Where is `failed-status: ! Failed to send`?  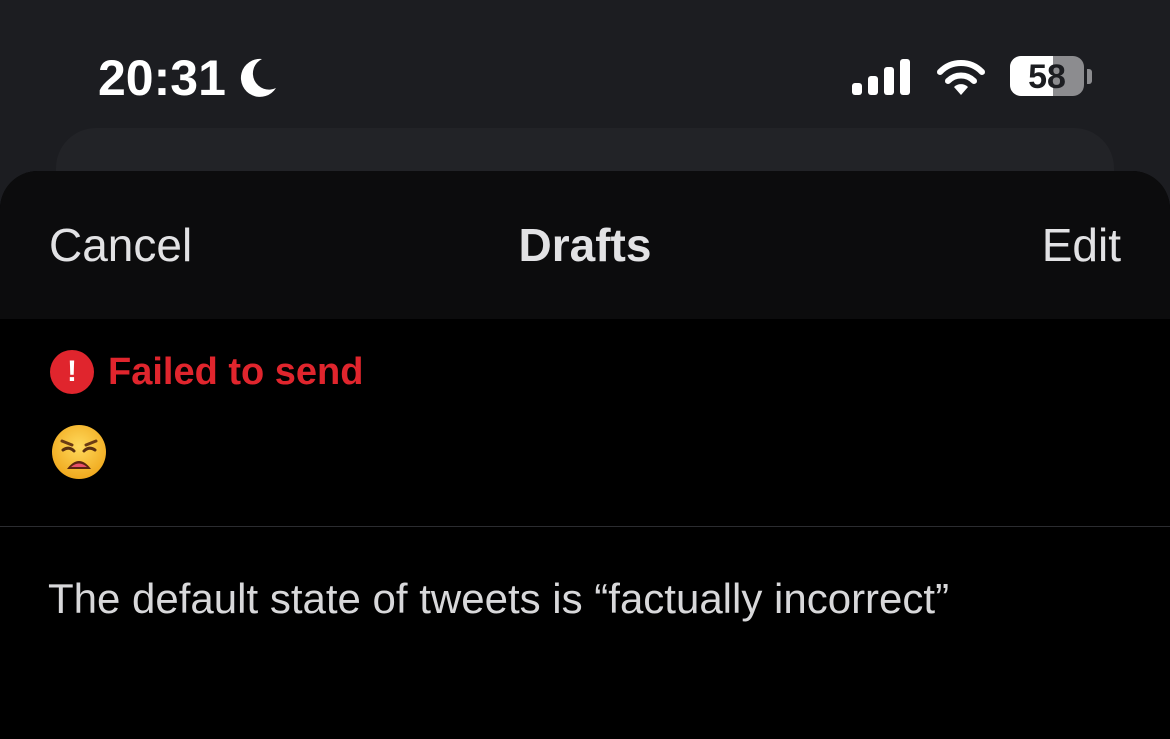 failed-status: ! Failed to send is located at coordinates (206, 372).